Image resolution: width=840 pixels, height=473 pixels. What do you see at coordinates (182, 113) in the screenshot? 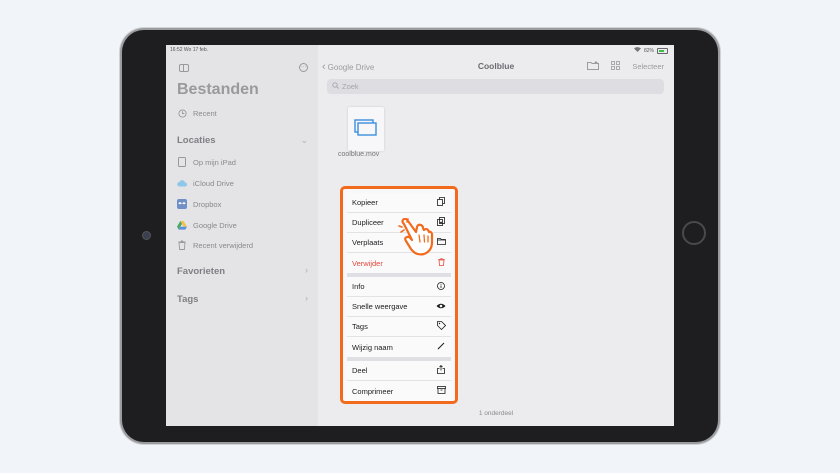
I see `clock-icon` at bounding box center [182, 113].